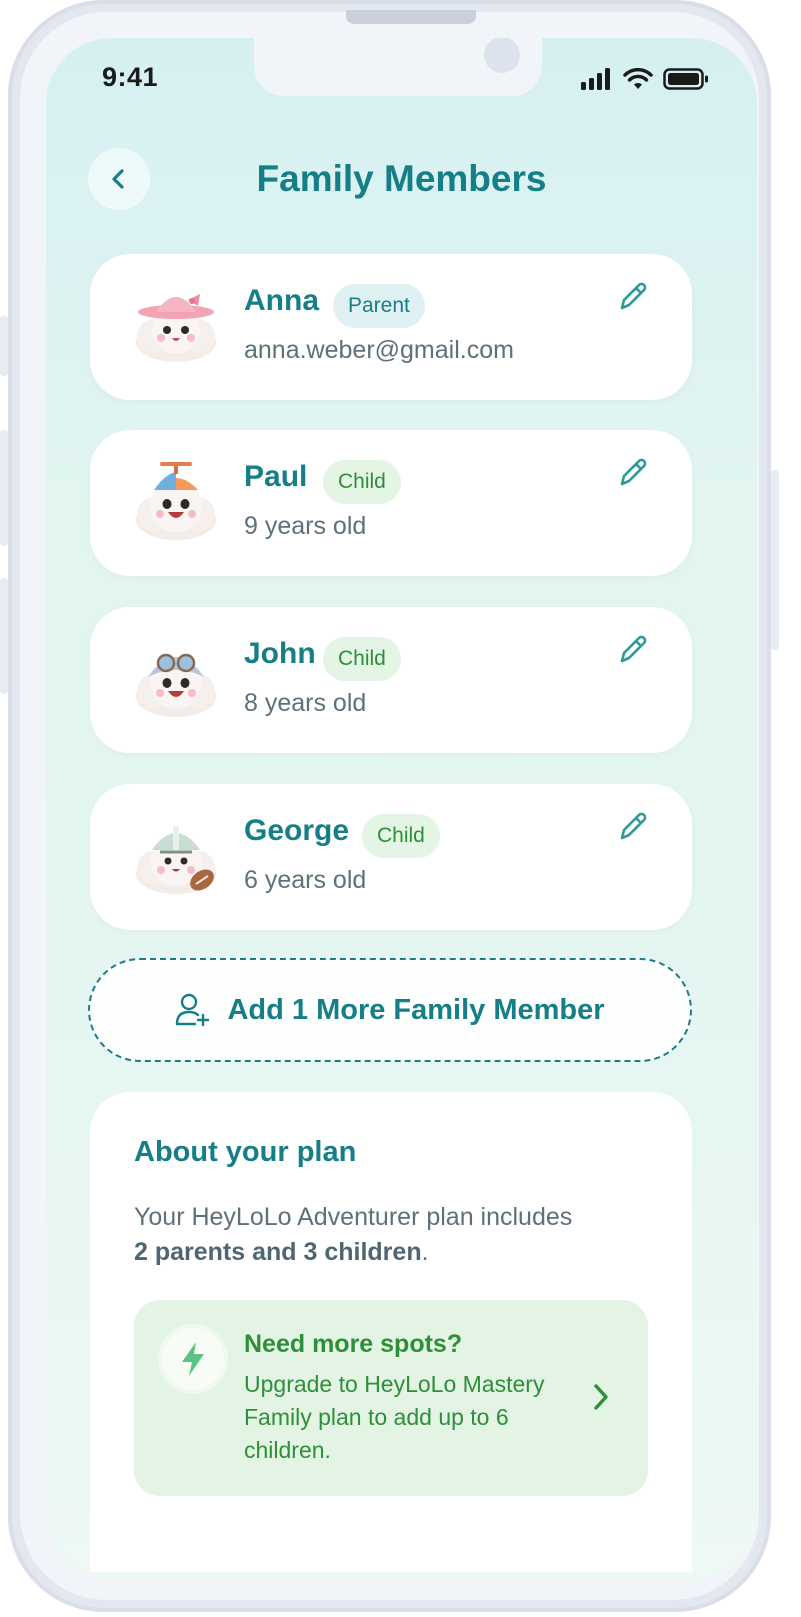 The width and height of the screenshot is (801, 1617). What do you see at coordinates (379, 350) in the screenshot?
I see `member-email: anna.weber@gmail.com` at bounding box center [379, 350].